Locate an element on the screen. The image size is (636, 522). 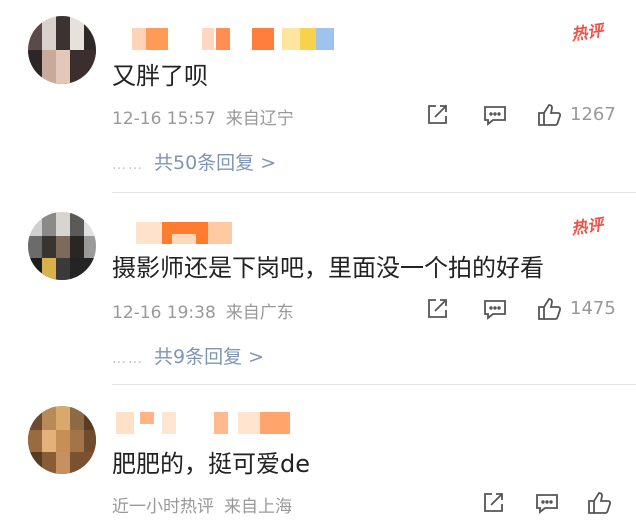
comment-actions: 1475 is located at coordinates (524, 312).